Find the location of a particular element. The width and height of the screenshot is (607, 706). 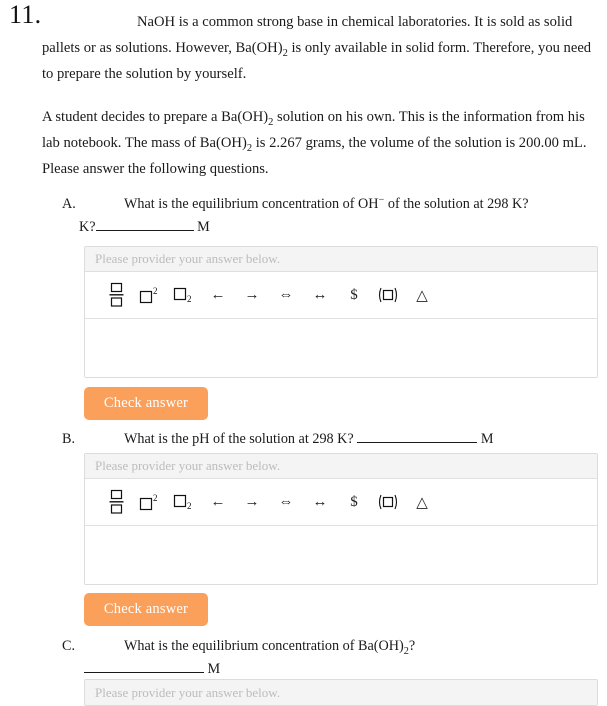

question-c-unit: M is located at coordinates (214, 669).